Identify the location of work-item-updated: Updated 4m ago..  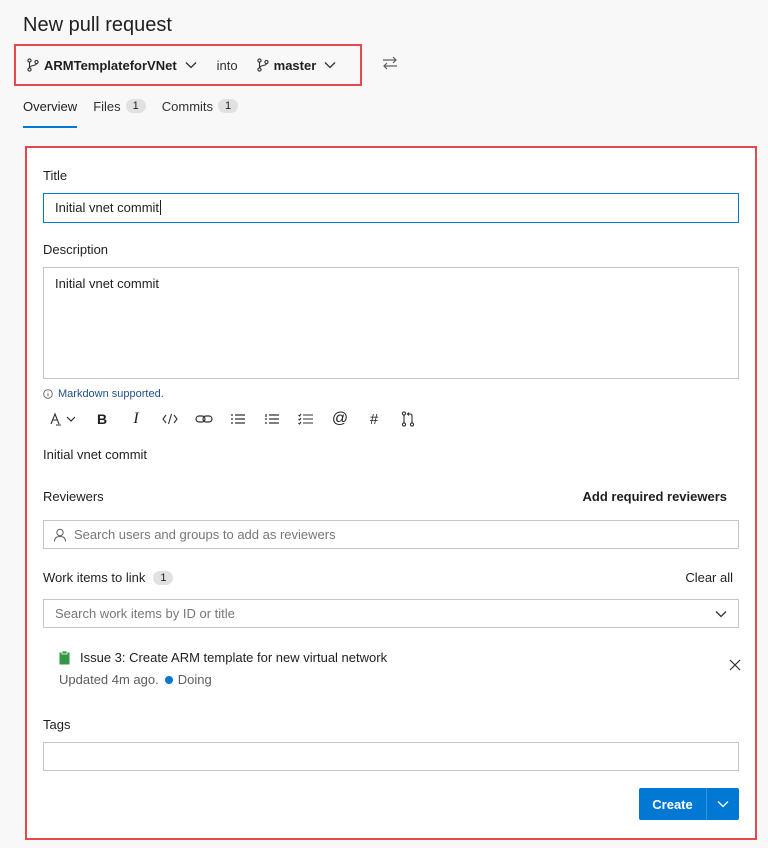
(109, 679).